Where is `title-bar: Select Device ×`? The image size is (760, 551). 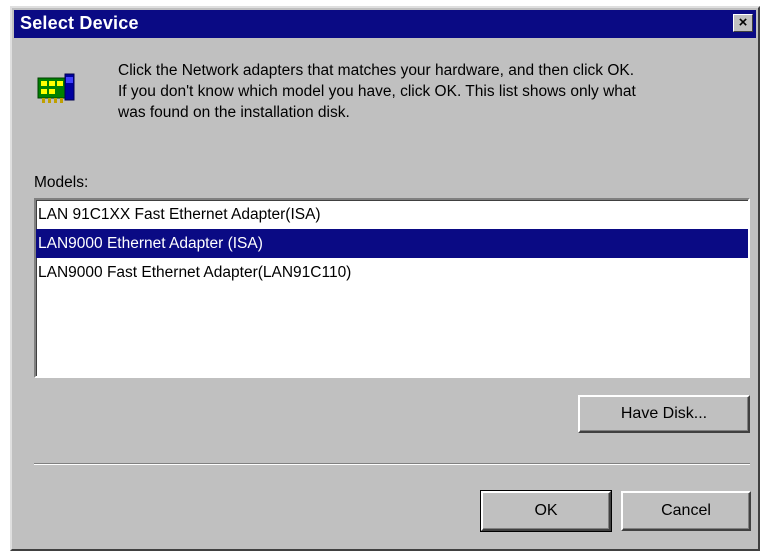
title-bar: Select Device × is located at coordinates (385, 24).